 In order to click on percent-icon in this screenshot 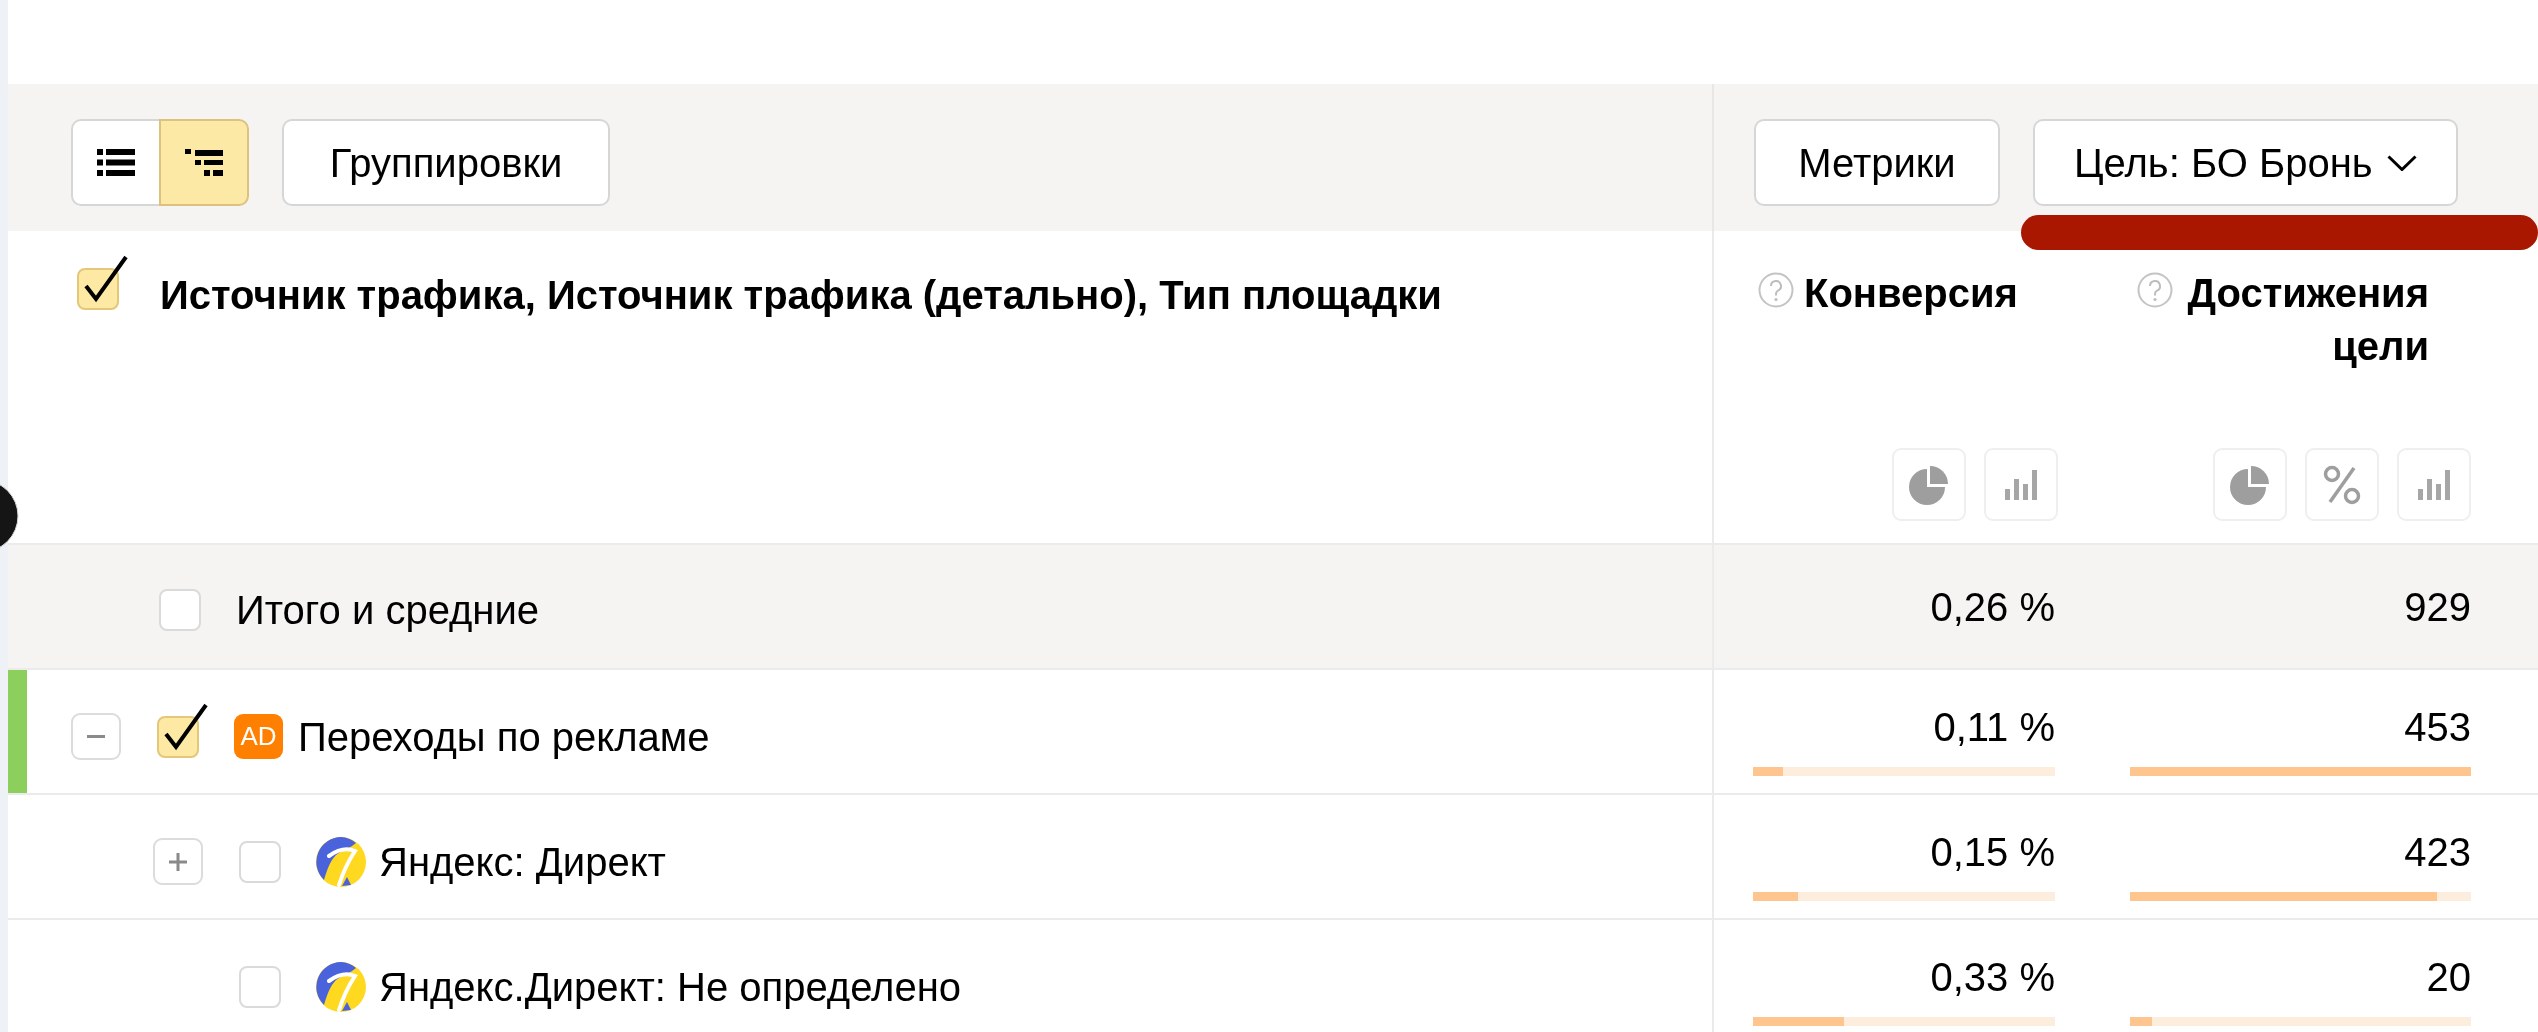, I will do `click(2342, 484)`.